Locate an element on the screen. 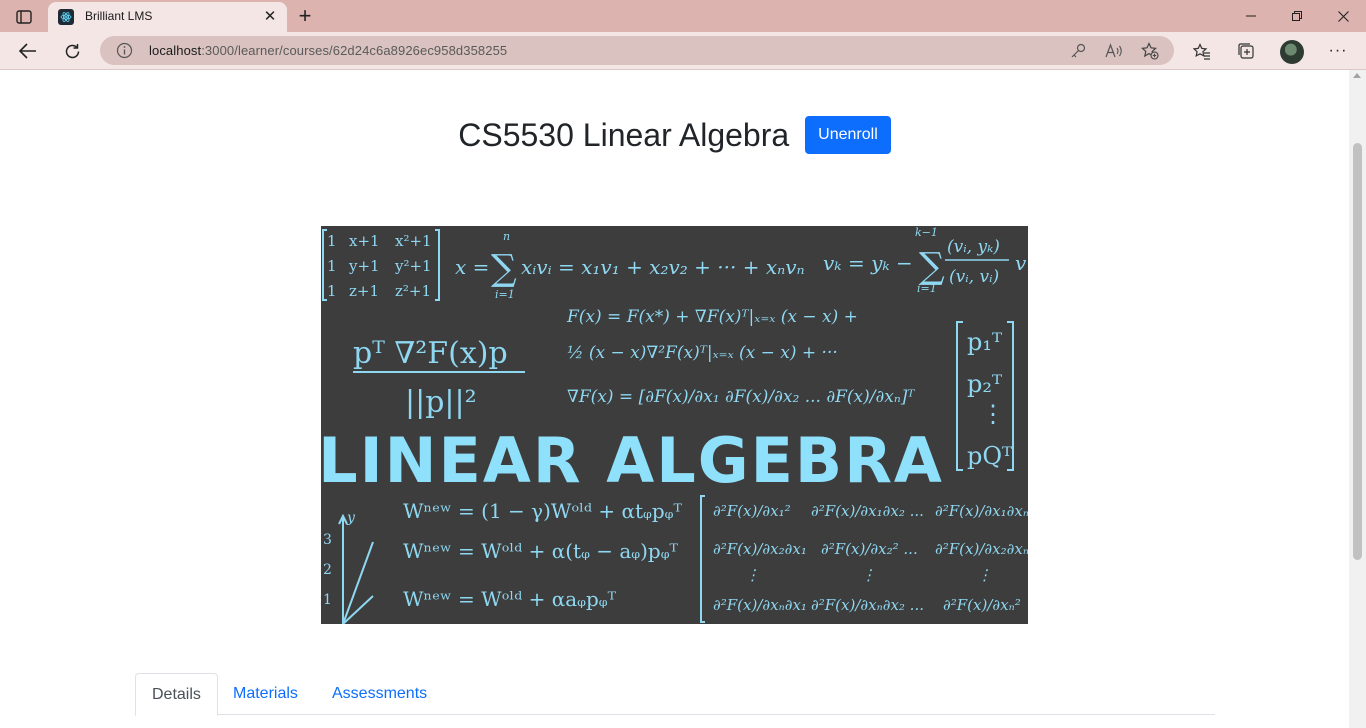  url-host: localhost is located at coordinates (175, 50).